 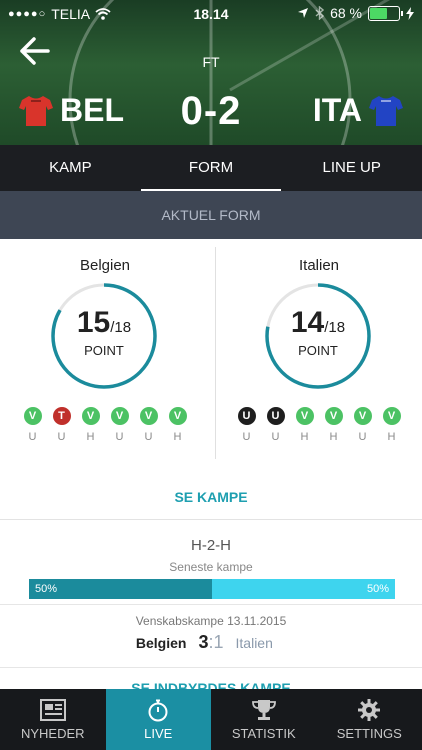 I want to click on see-matches-link: SE KAMPE, so click(x=211, y=494).